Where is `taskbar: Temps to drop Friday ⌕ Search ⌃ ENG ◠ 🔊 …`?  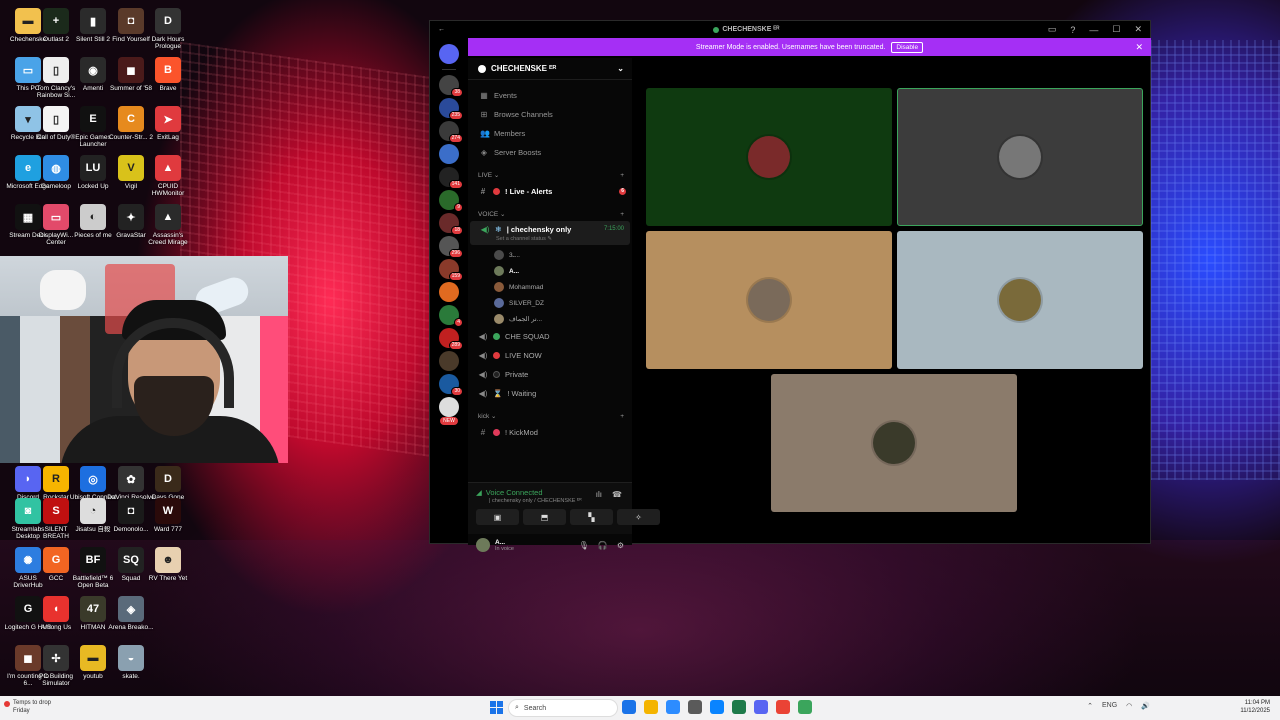
taskbar: Temps to drop Friday ⌕ Search ⌃ ENG ◠ 🔊 … is located at coordinates (640, 708).